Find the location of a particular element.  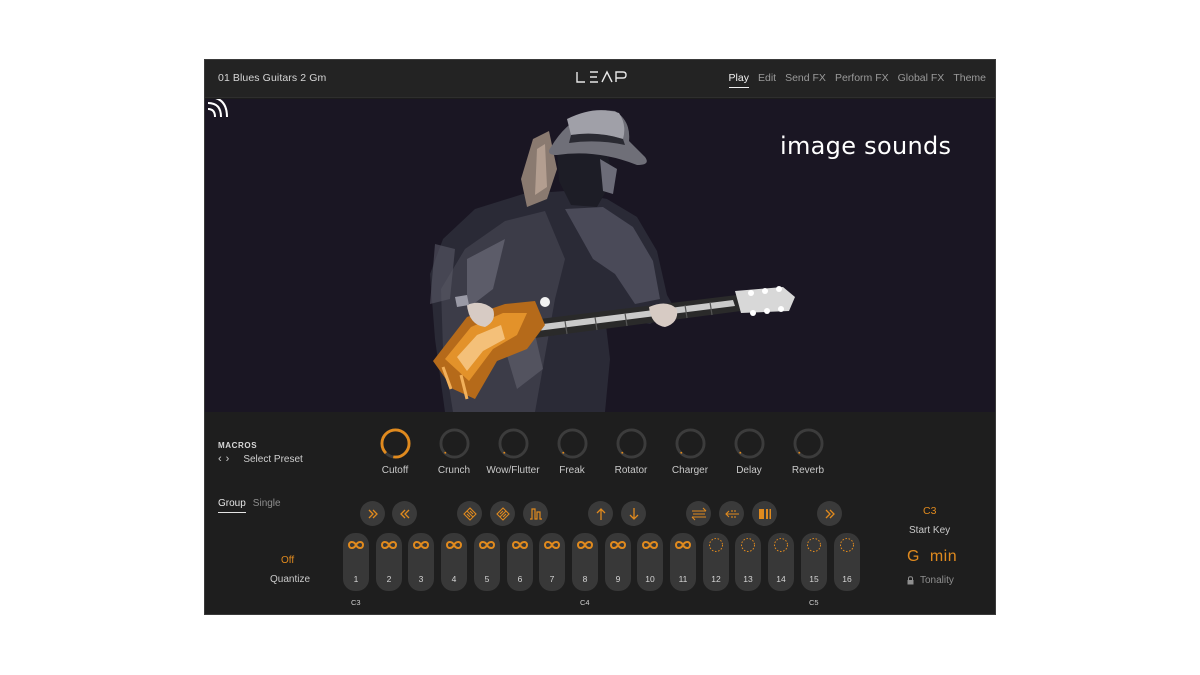

key-number: 2 is located at coordinates (389, 579).